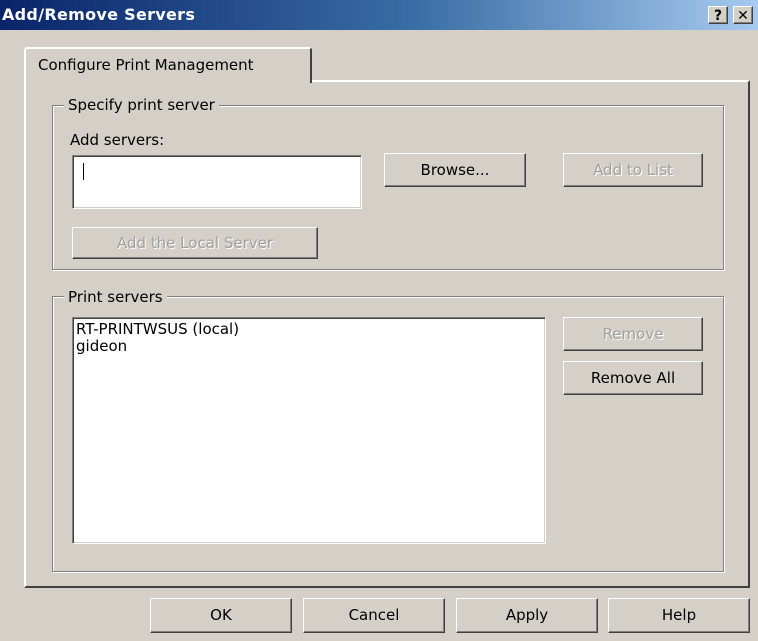 This screenshot has width=758, height=641. I want to click on help-button: Help, so click(679, 615).